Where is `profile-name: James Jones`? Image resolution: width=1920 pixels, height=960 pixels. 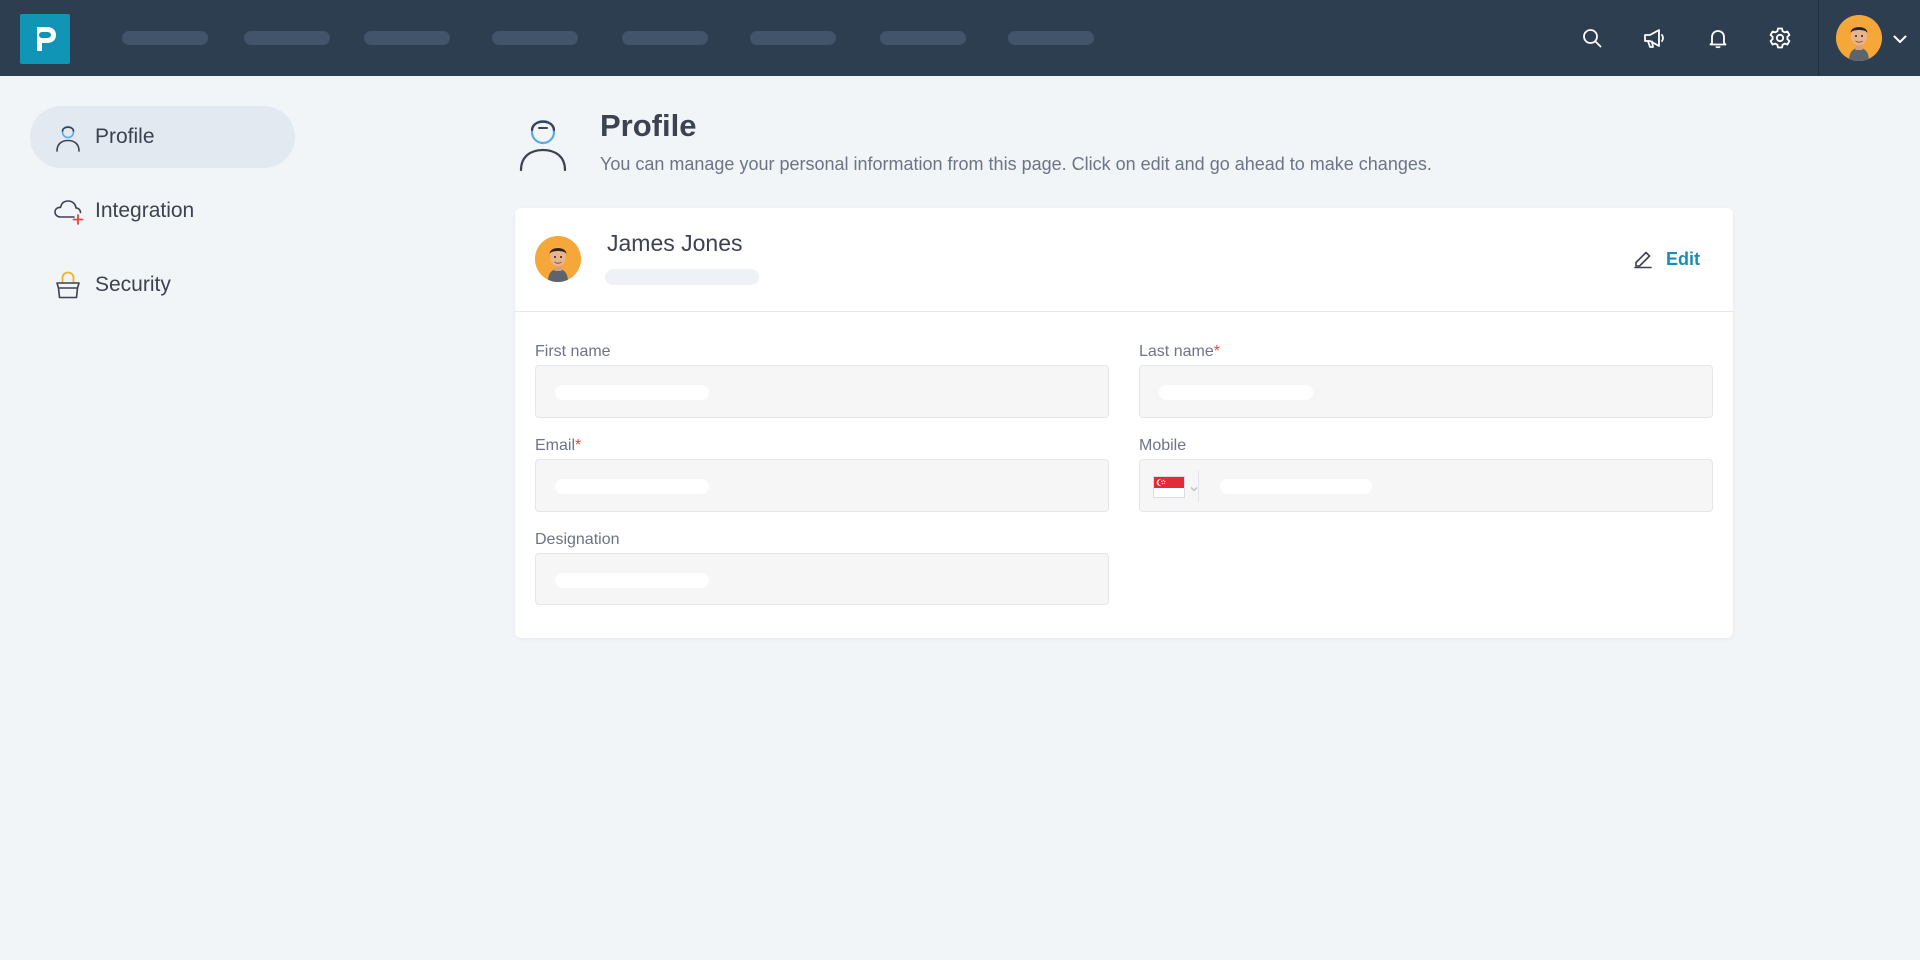
profile-name: James Jones is located at coordinates (675, 243).